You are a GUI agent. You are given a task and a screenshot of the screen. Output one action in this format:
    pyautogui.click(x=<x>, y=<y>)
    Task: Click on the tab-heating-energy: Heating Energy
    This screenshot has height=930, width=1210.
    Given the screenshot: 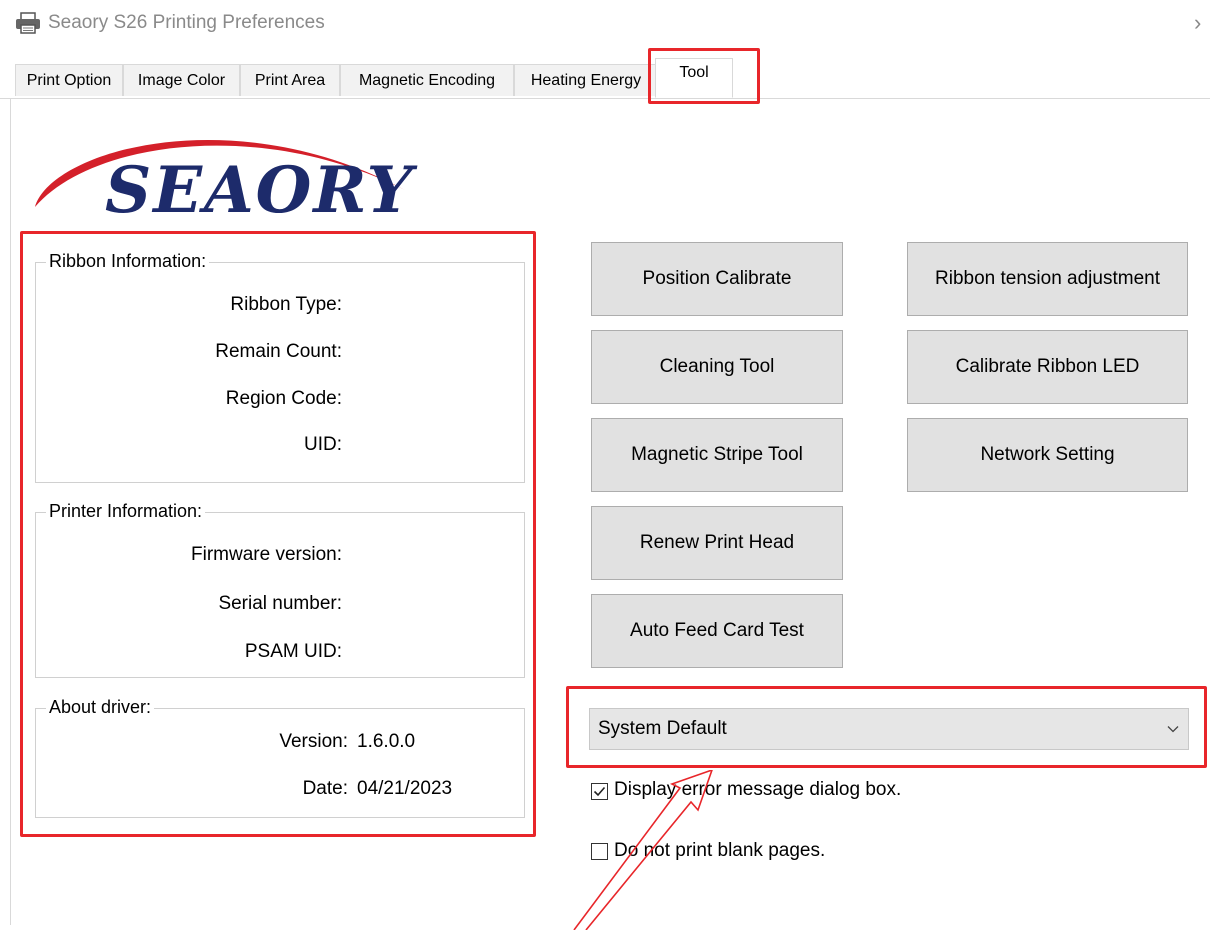 What is the action you would take?
    pyautogui.click(x=586, y=80)
    